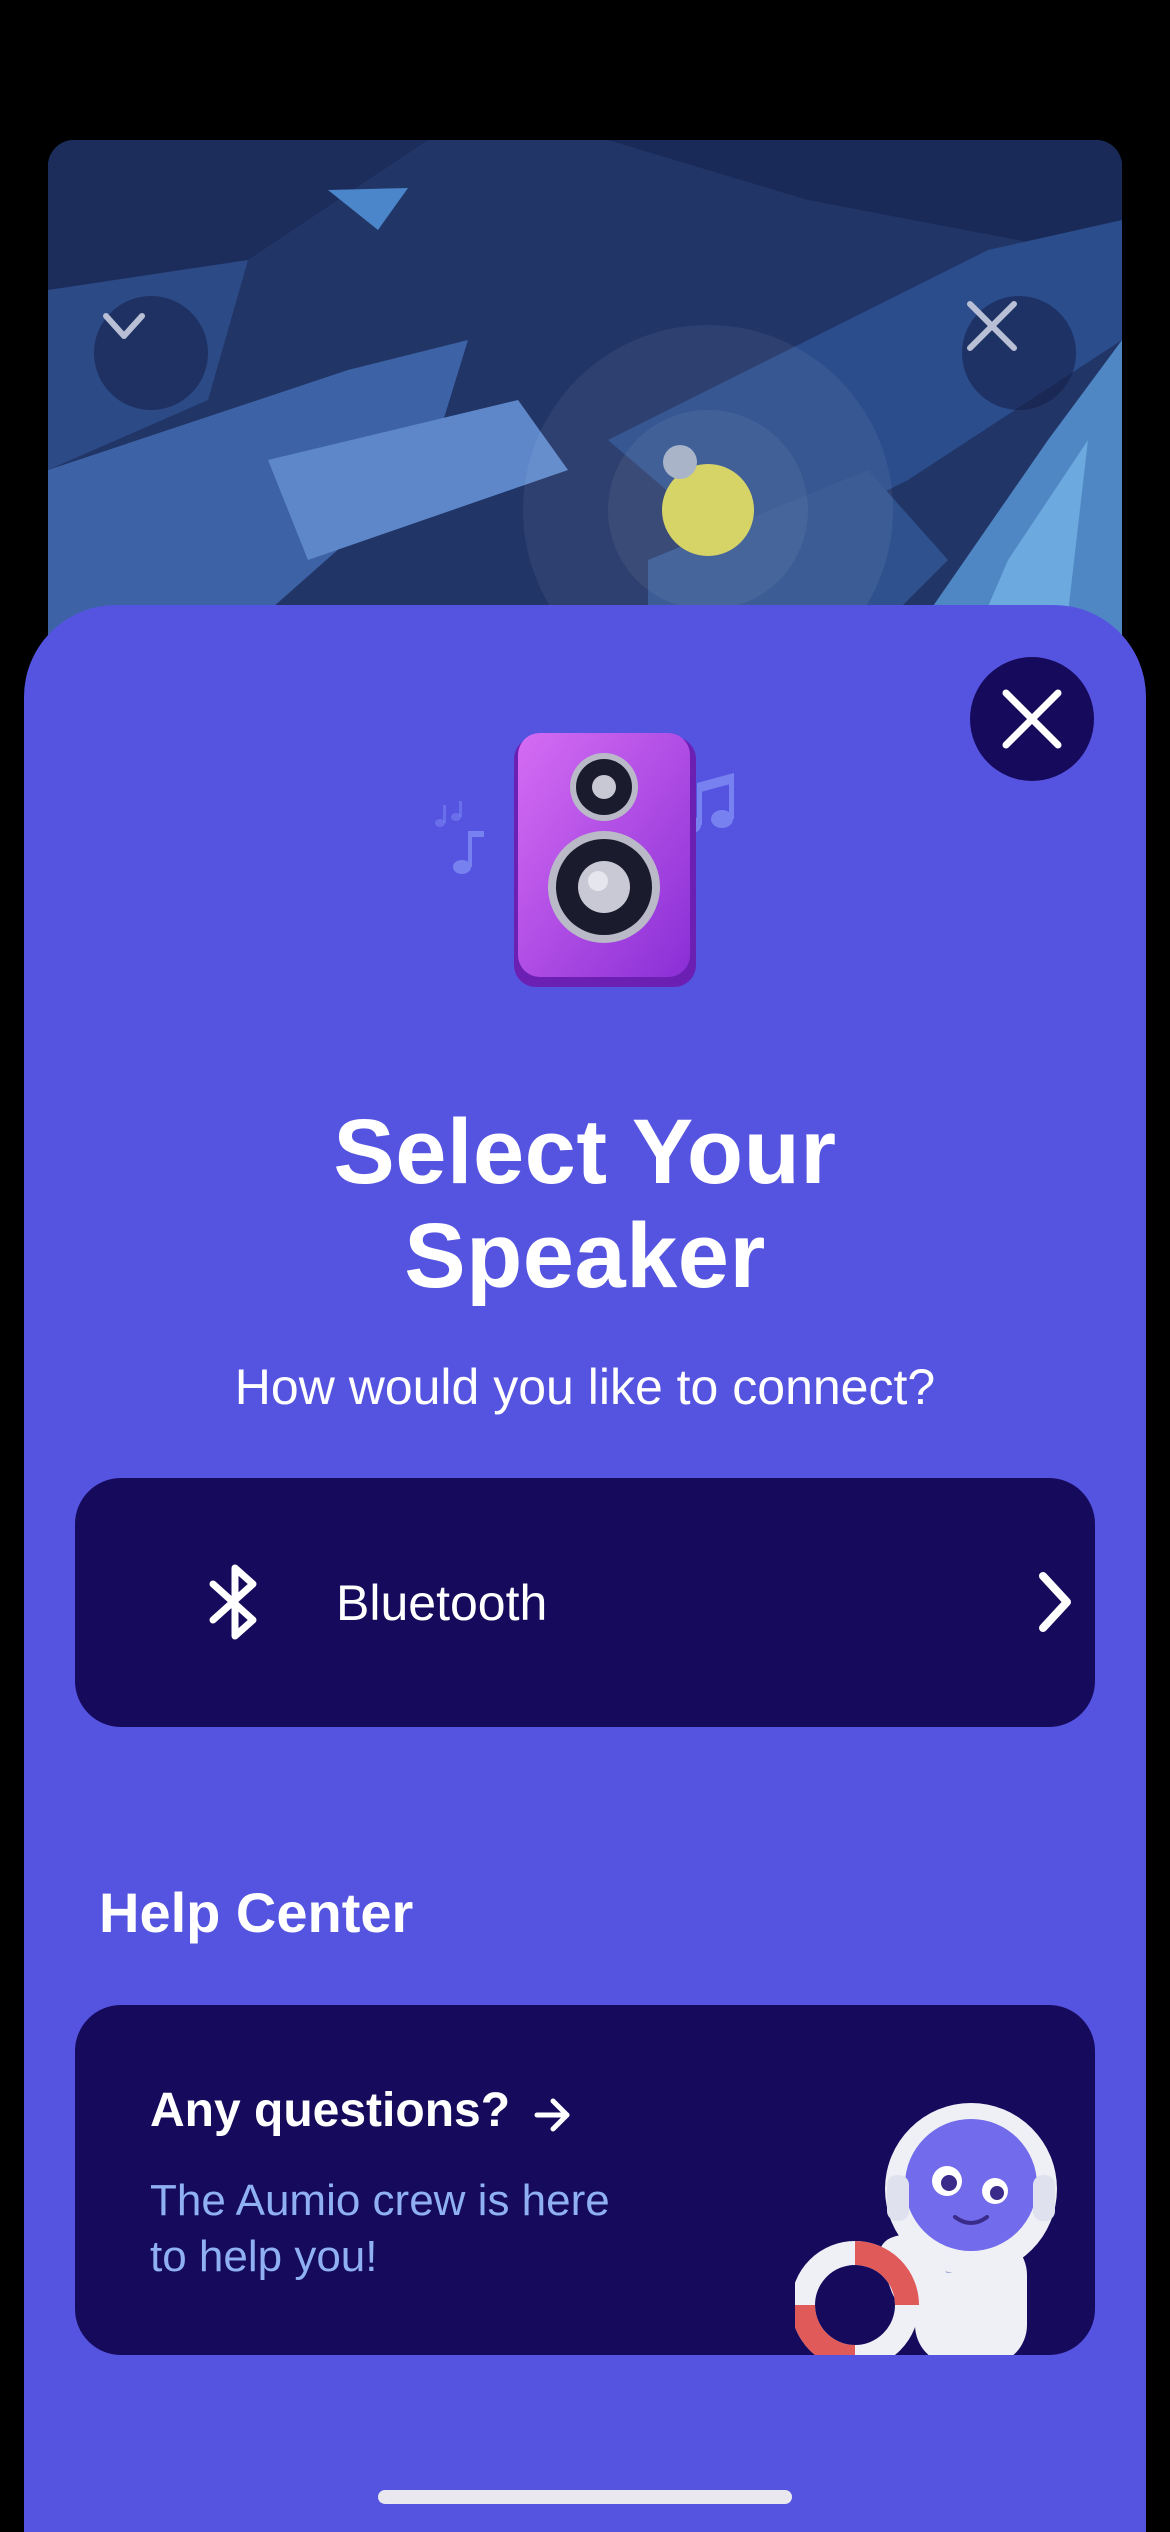  Describe the element at coordinates (585, 1387) in the screenshot. I see `page-subtitle: How would you like to connect?` at that location.